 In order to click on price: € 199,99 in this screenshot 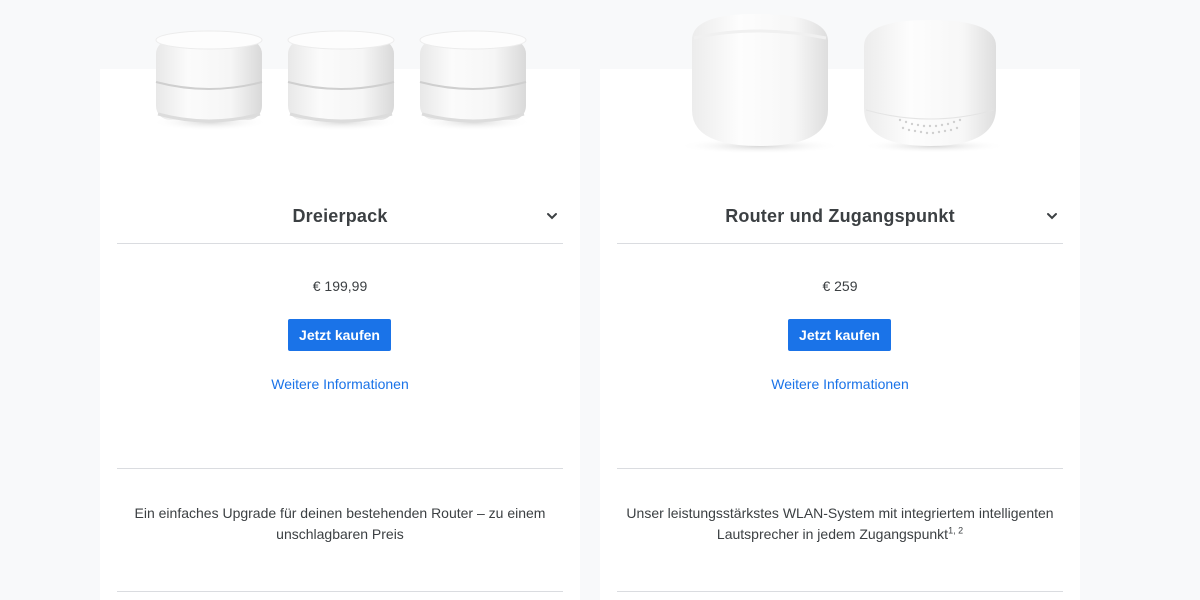, I will do `click(340, 286)`.